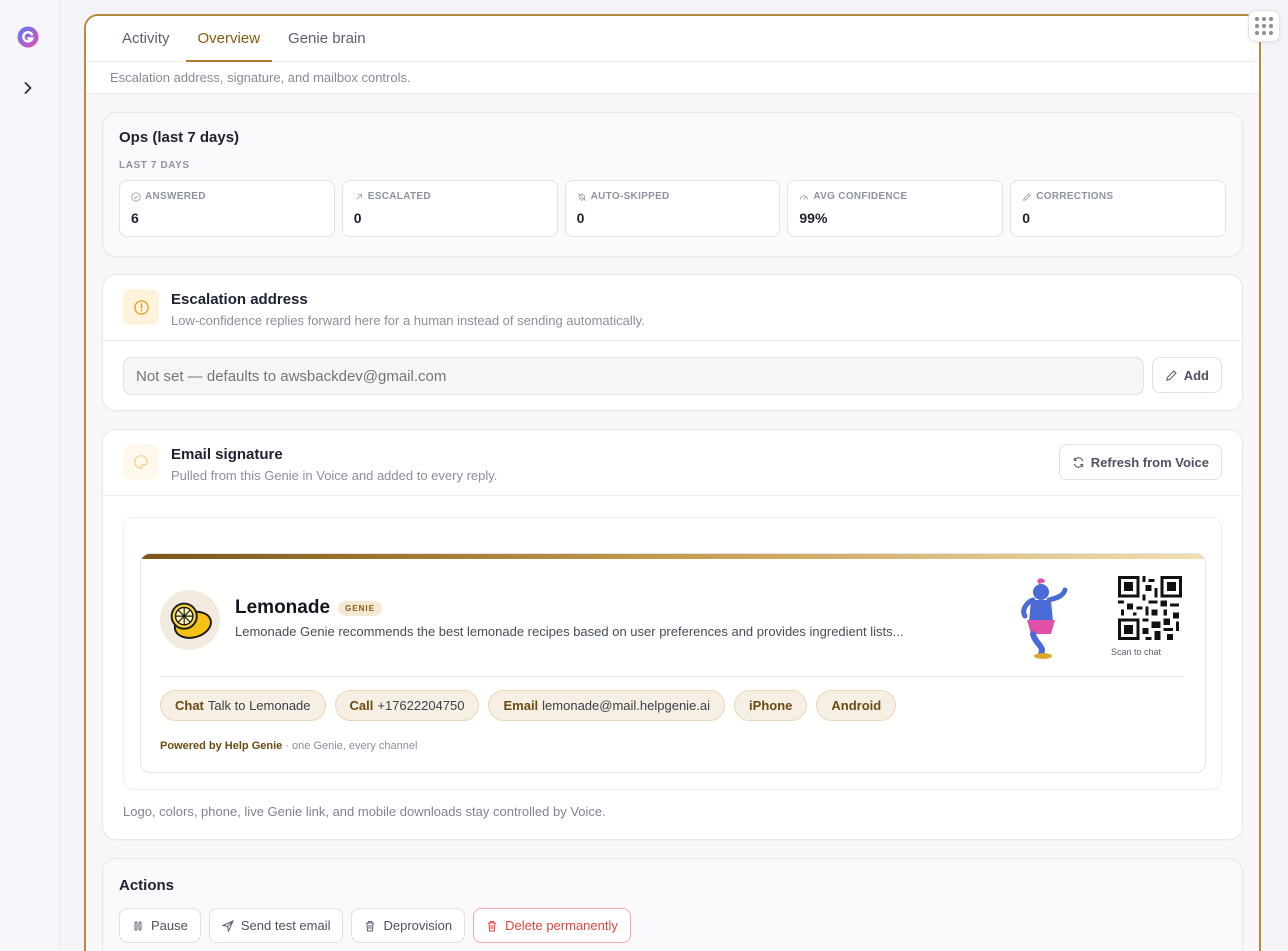  Describe the element at coordinates (141, 307) in the screenshot. I see `alert-circle-icon` at that location.